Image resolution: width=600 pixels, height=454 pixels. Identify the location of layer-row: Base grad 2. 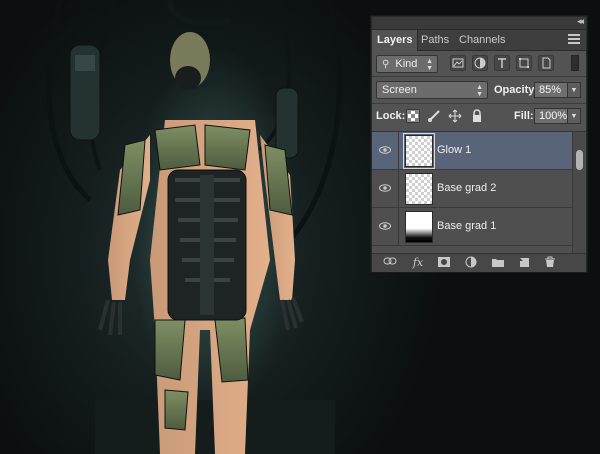
(472, 189).